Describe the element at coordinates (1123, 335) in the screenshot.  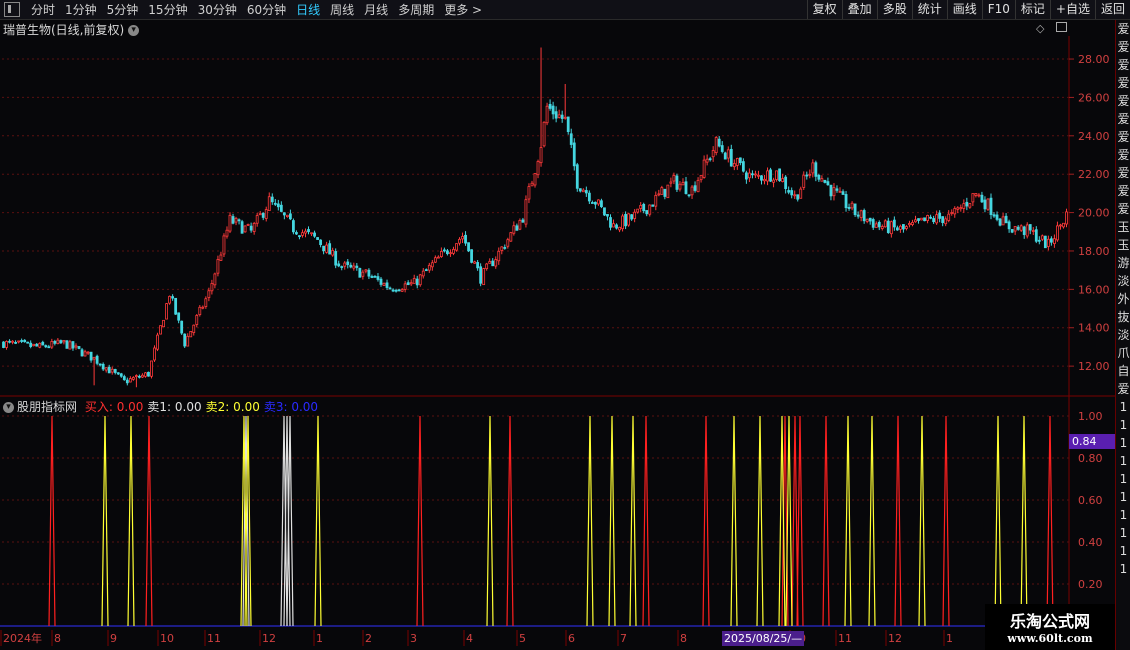
I see `side-char-17: 淡` at that location.